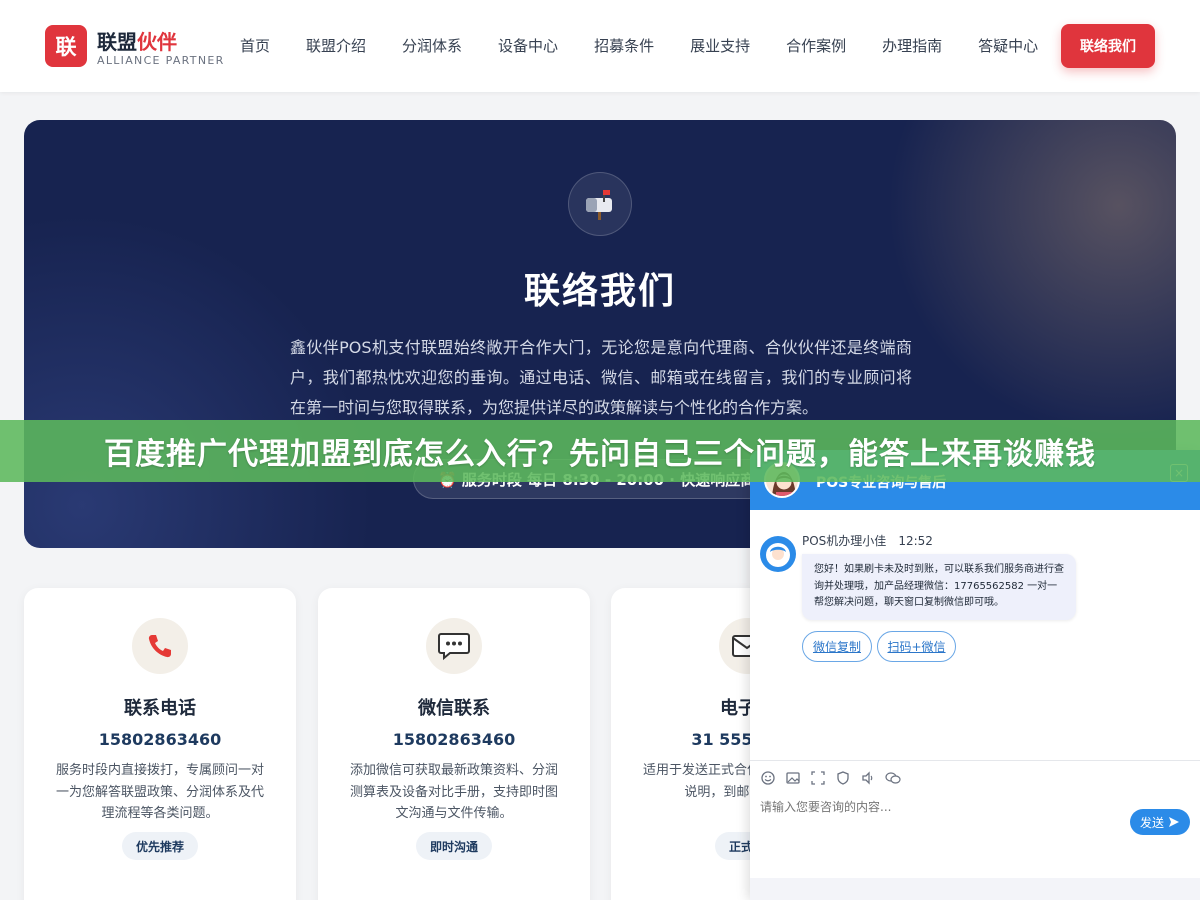 This screenshot has width=1200, height=900. I want to click on hero-title: 联络我们, so click(599, 291).